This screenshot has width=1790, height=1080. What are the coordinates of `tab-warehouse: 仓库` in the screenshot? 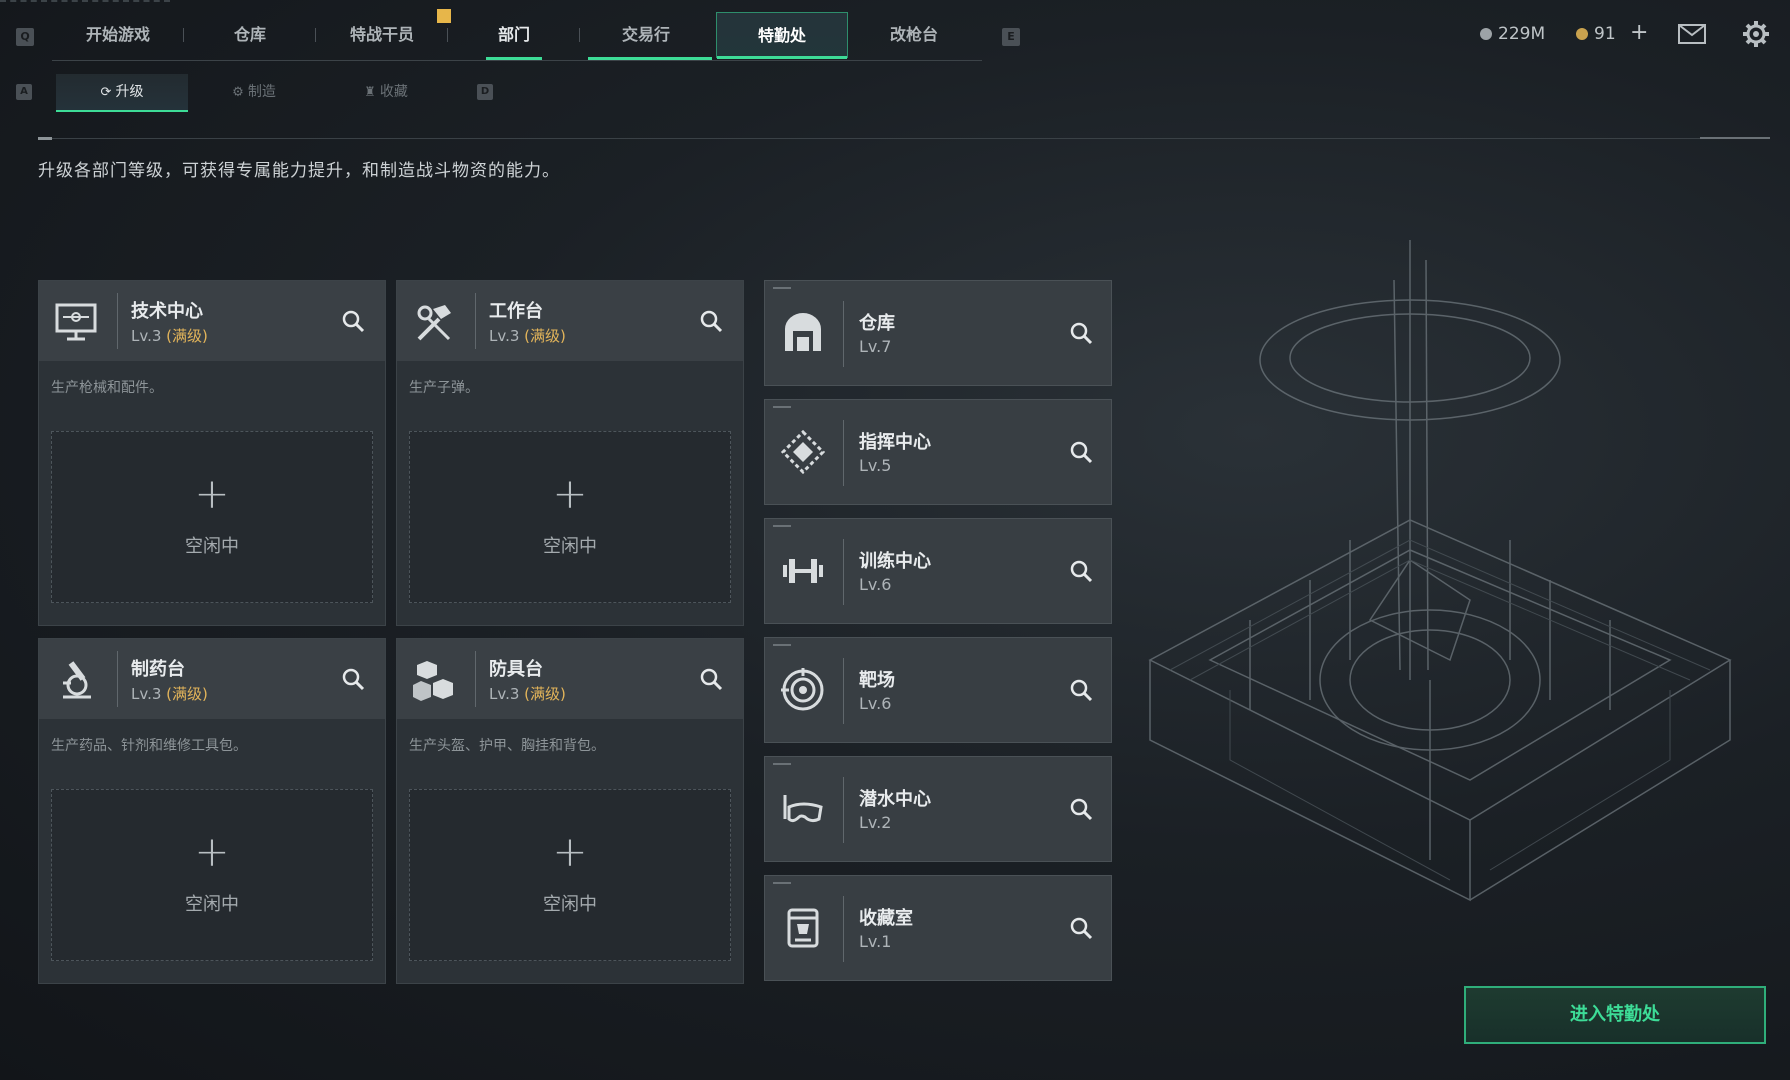 It's located at (250, 35).